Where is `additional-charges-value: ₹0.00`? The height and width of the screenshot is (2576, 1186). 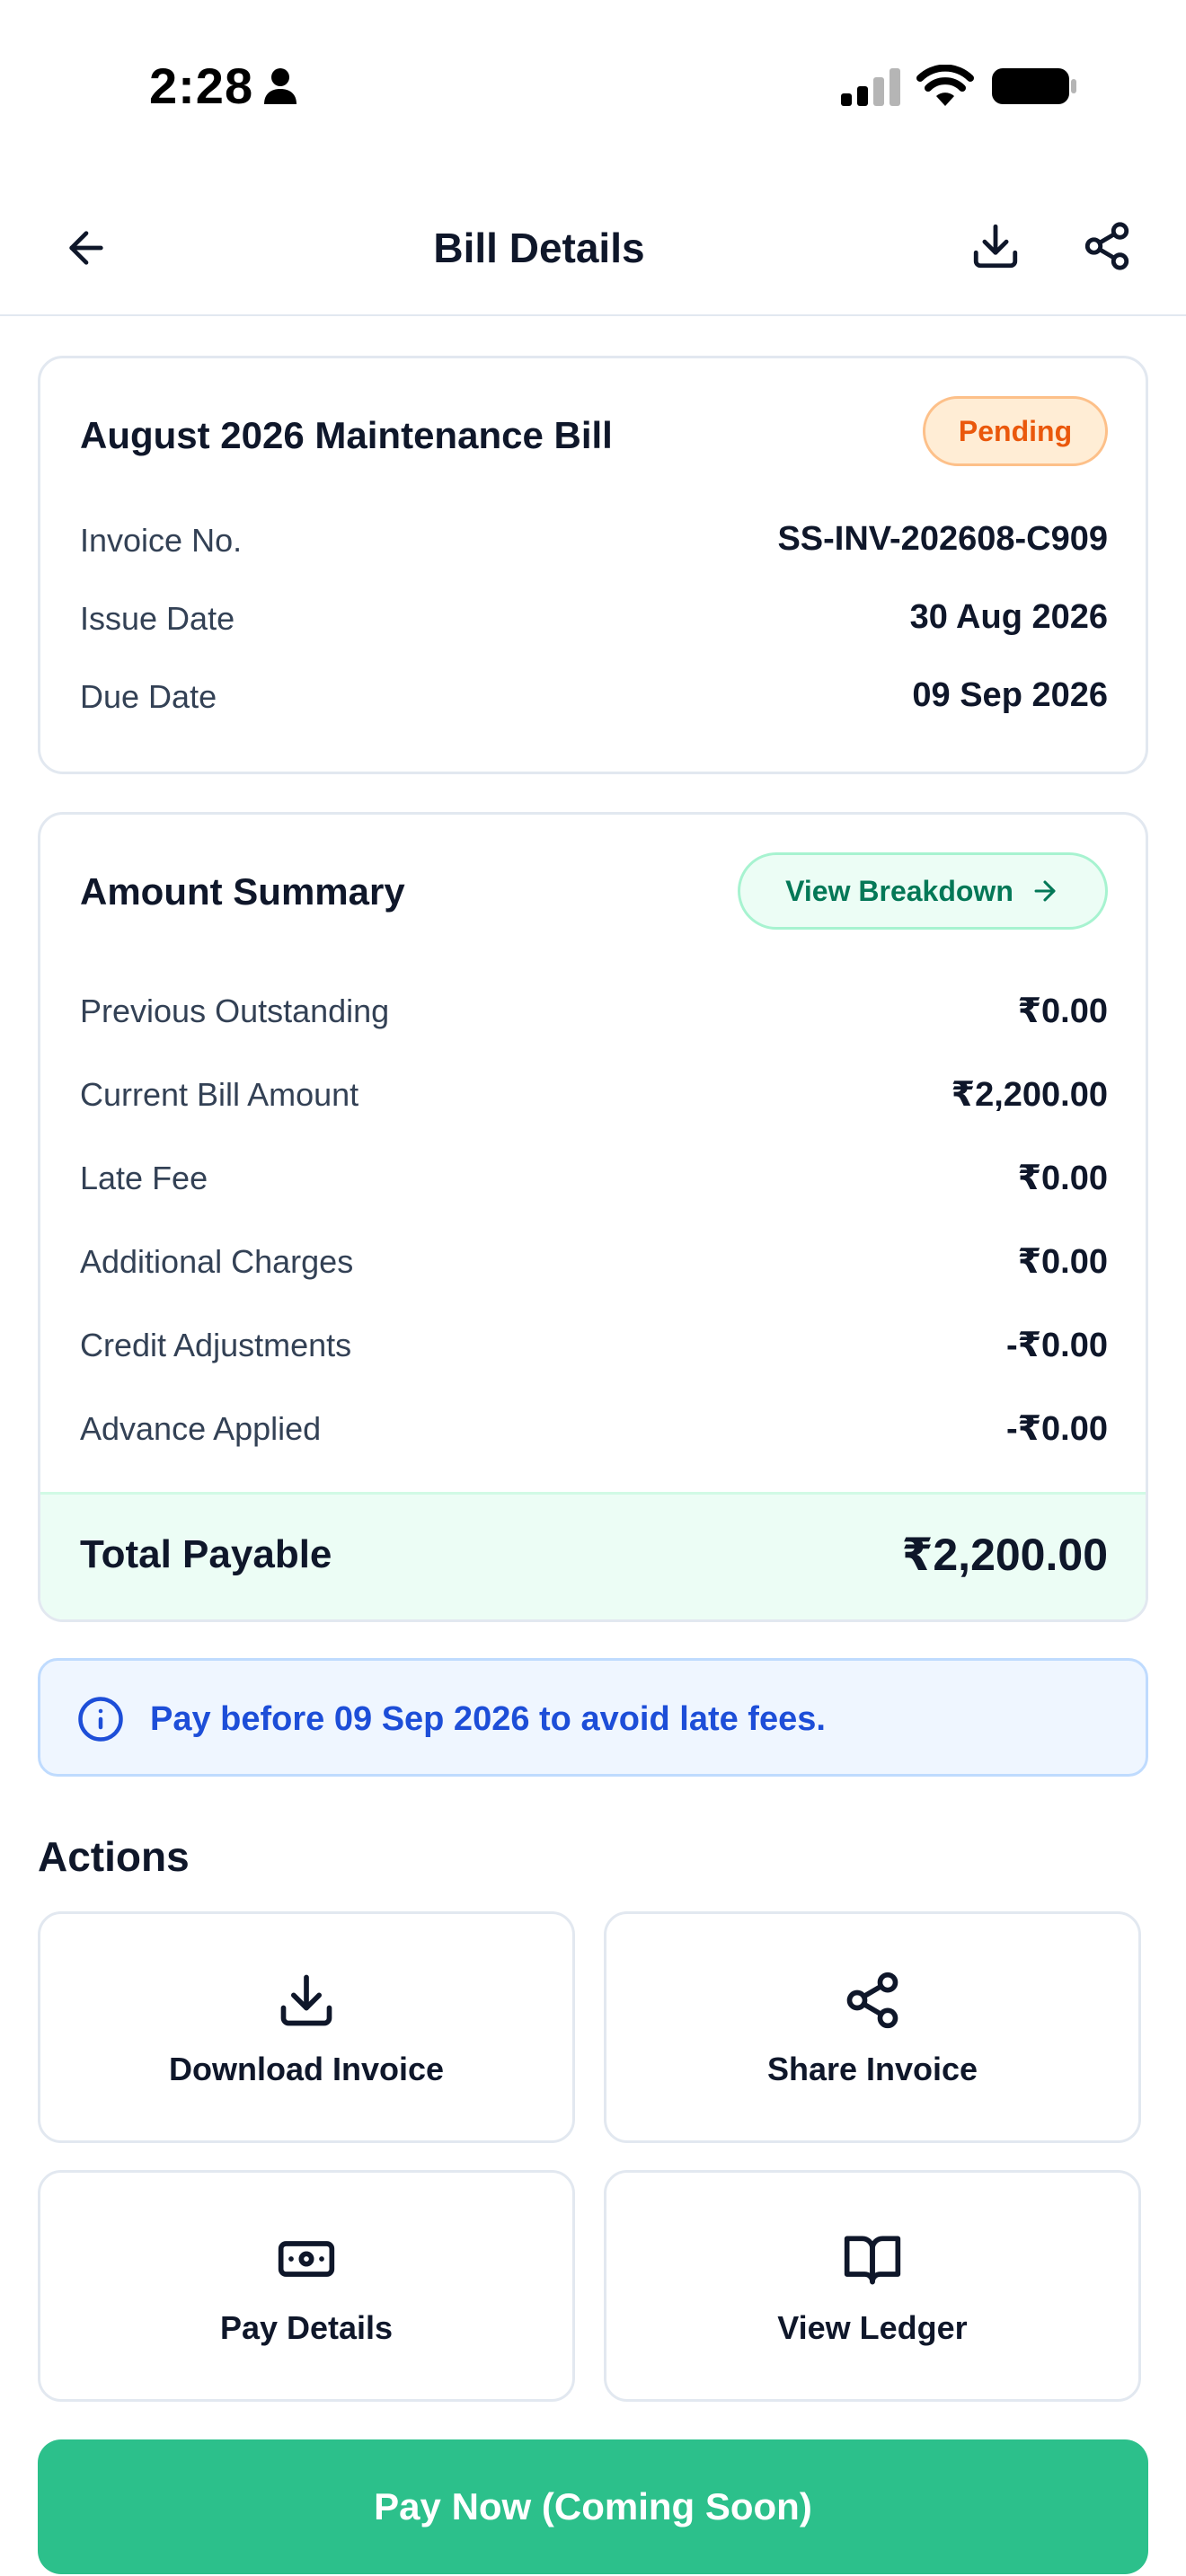 additional-charges-value: ₹0.00 is located at coordinates (1062, 1262).